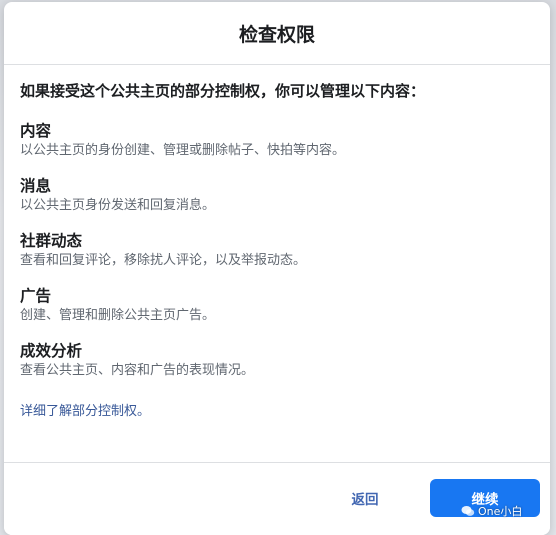 The width and height of the screenshot is (556, 535). Describe the element at coordinates (51, 351) in the screenshot. I see `permission-title: 成效分析` at that location.